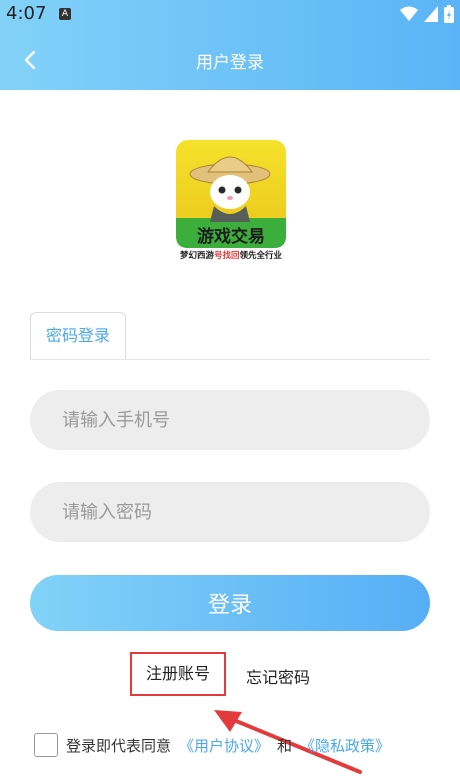 The image size is (460, 776). What do you see at coordinates (230, 512) in the screenshot?
I see `password-input` at bounding box center [230, 512].